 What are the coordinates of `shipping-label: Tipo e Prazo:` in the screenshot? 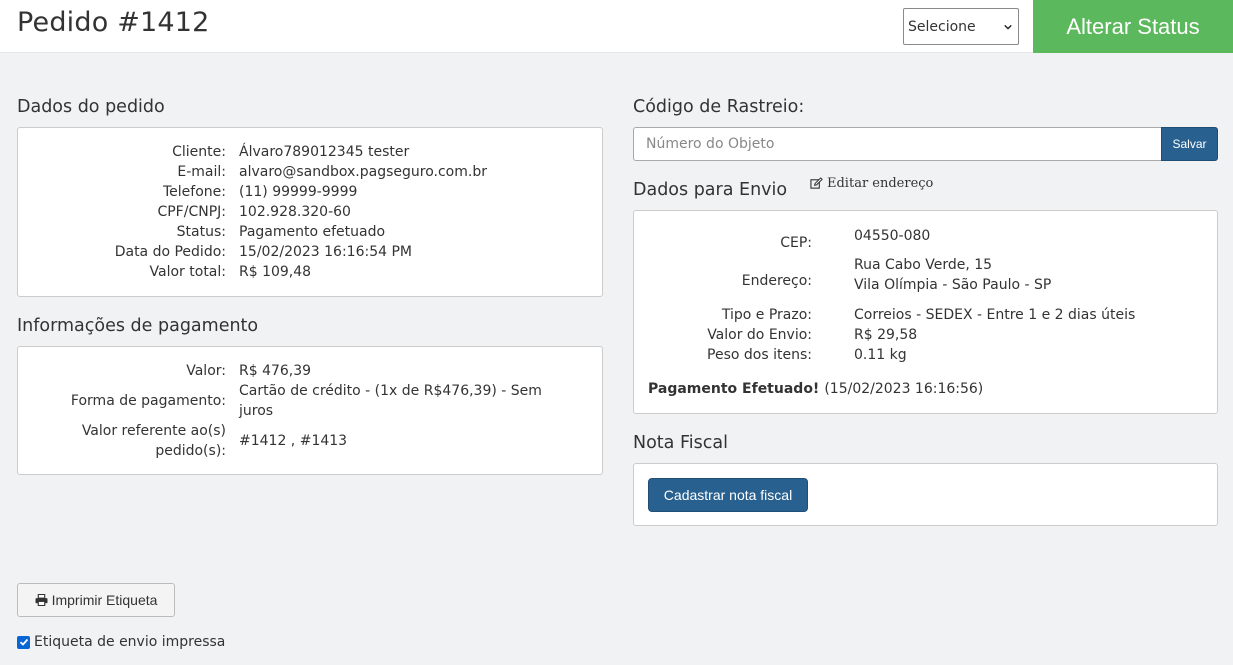 It's located at (766, 315).